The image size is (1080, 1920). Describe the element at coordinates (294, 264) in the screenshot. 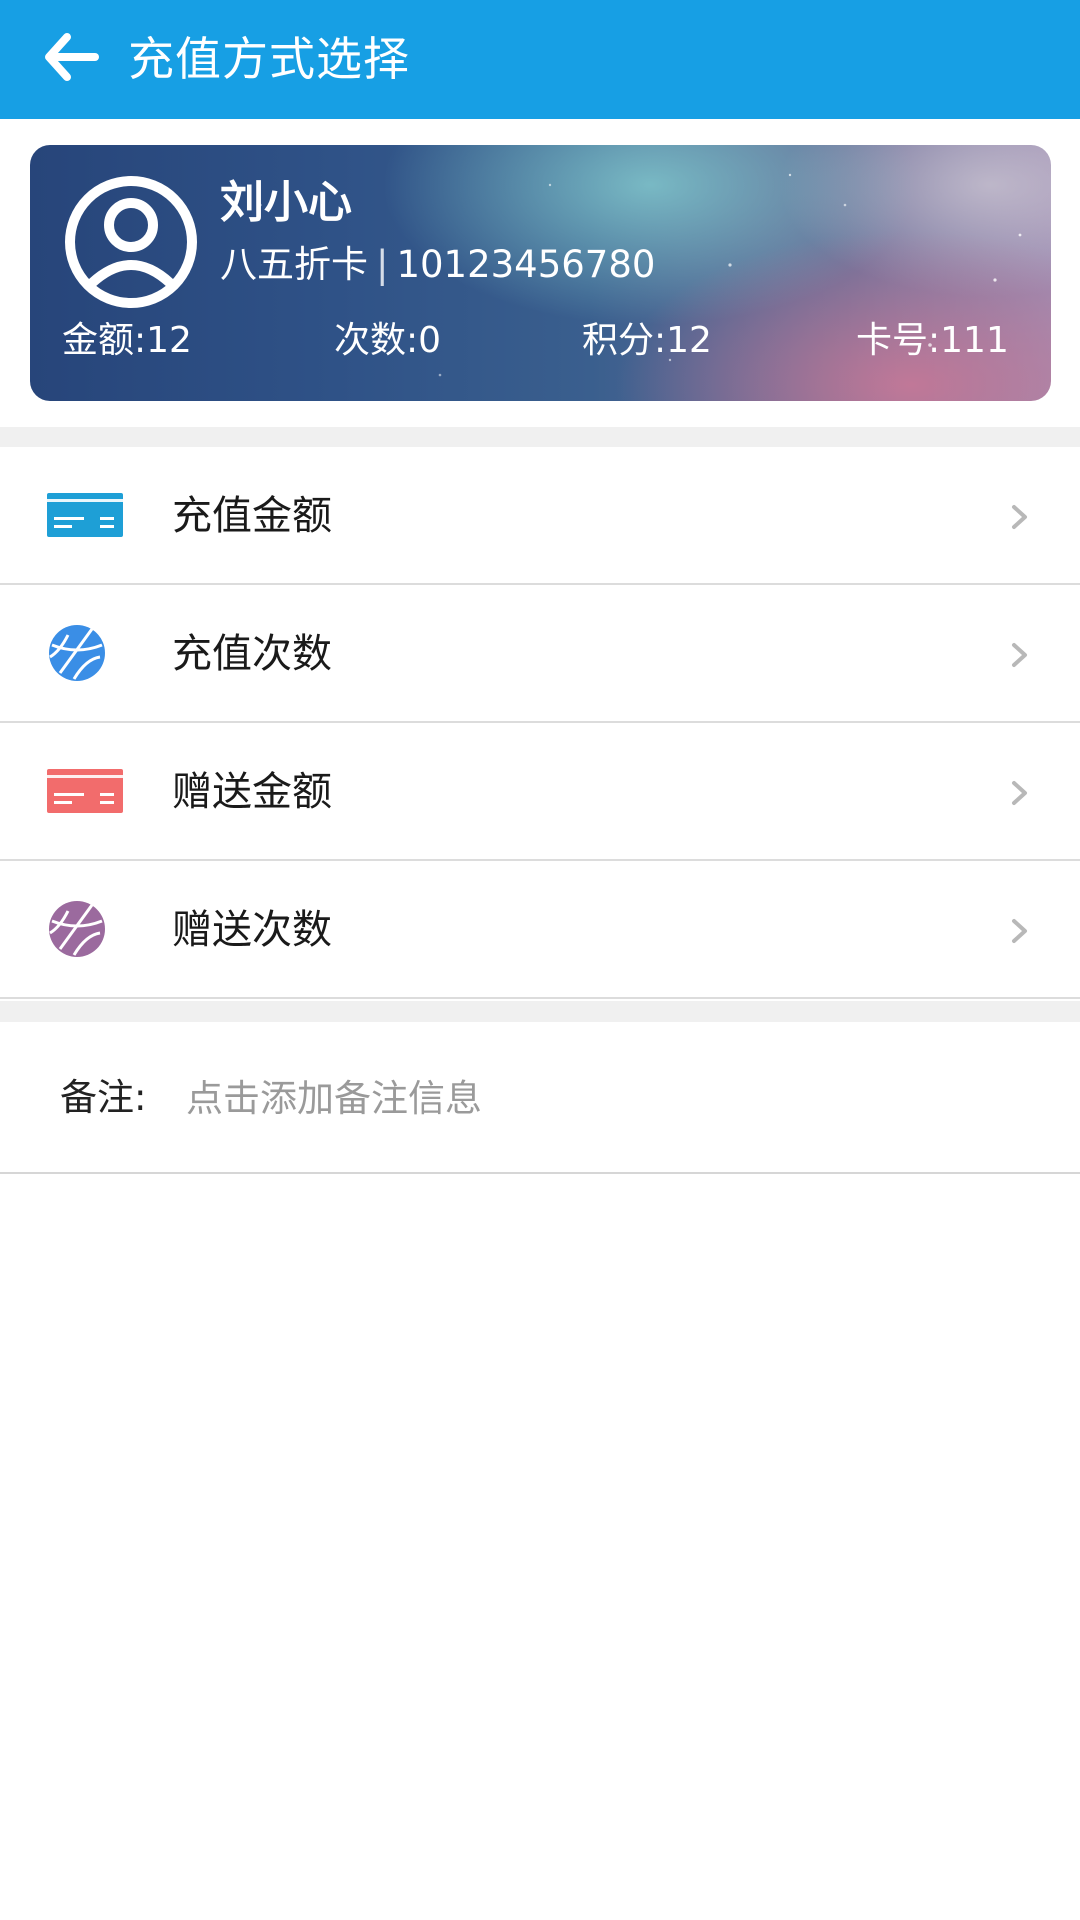

I see `card-type: 八五折卡` at that location.